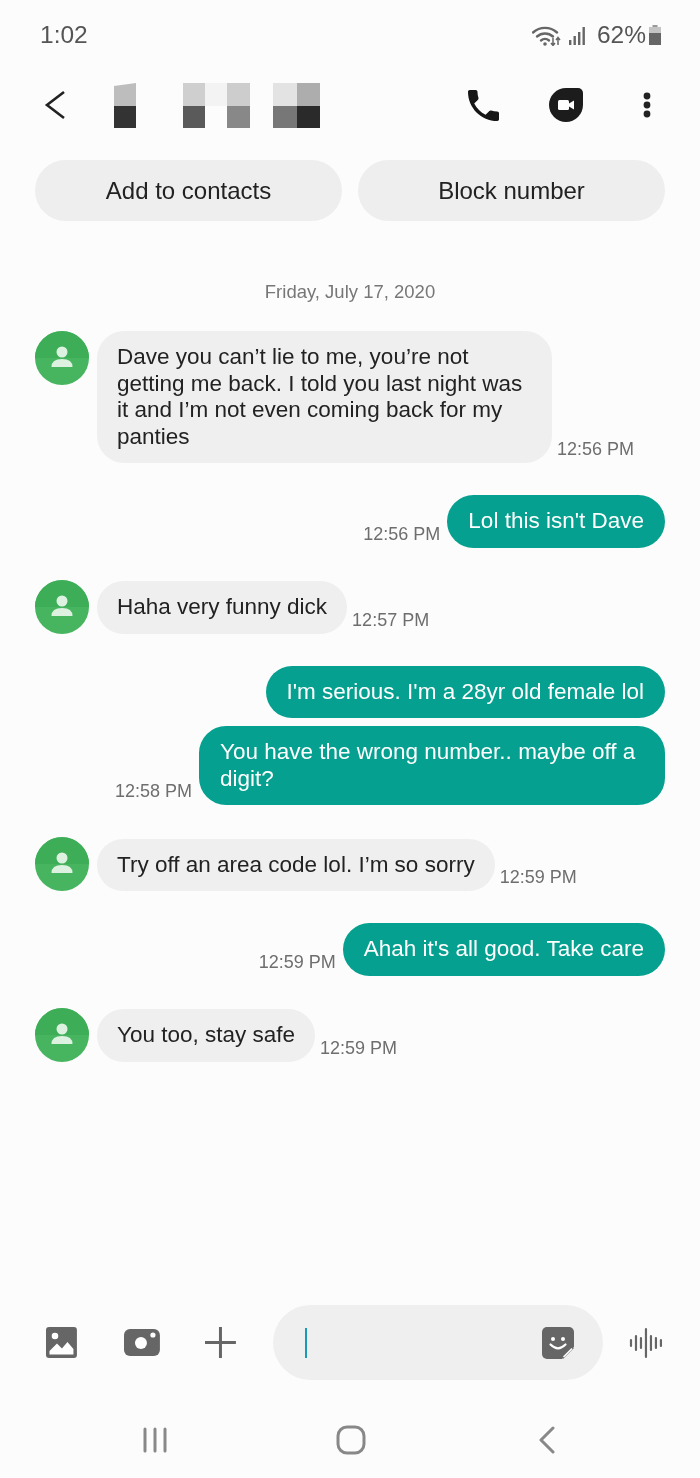 This screenshot has height=1478, width=700. I want to click on home-icon, so click(351, 1440).